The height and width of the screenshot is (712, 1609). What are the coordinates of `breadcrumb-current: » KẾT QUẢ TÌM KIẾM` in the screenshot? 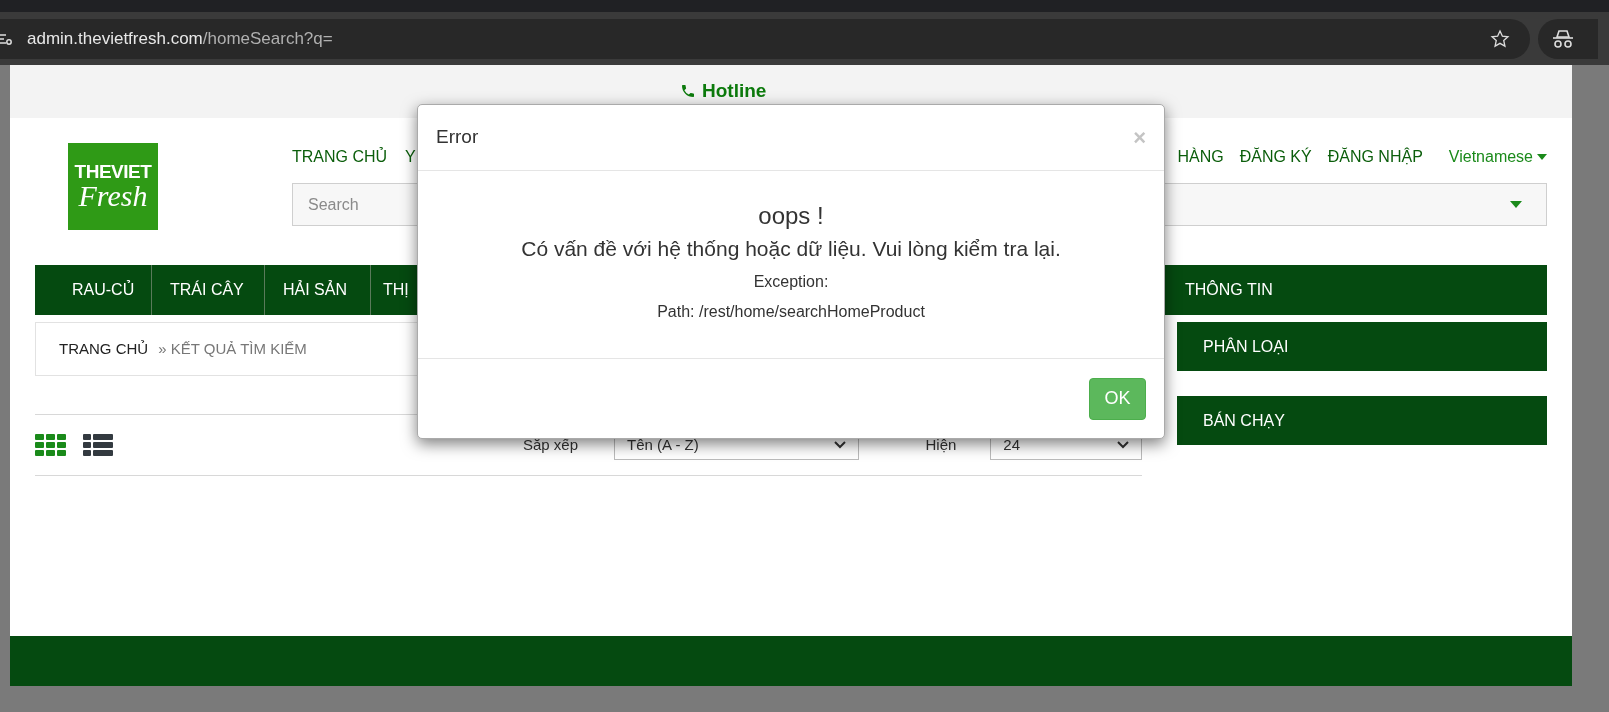 It's located at (232, 348).